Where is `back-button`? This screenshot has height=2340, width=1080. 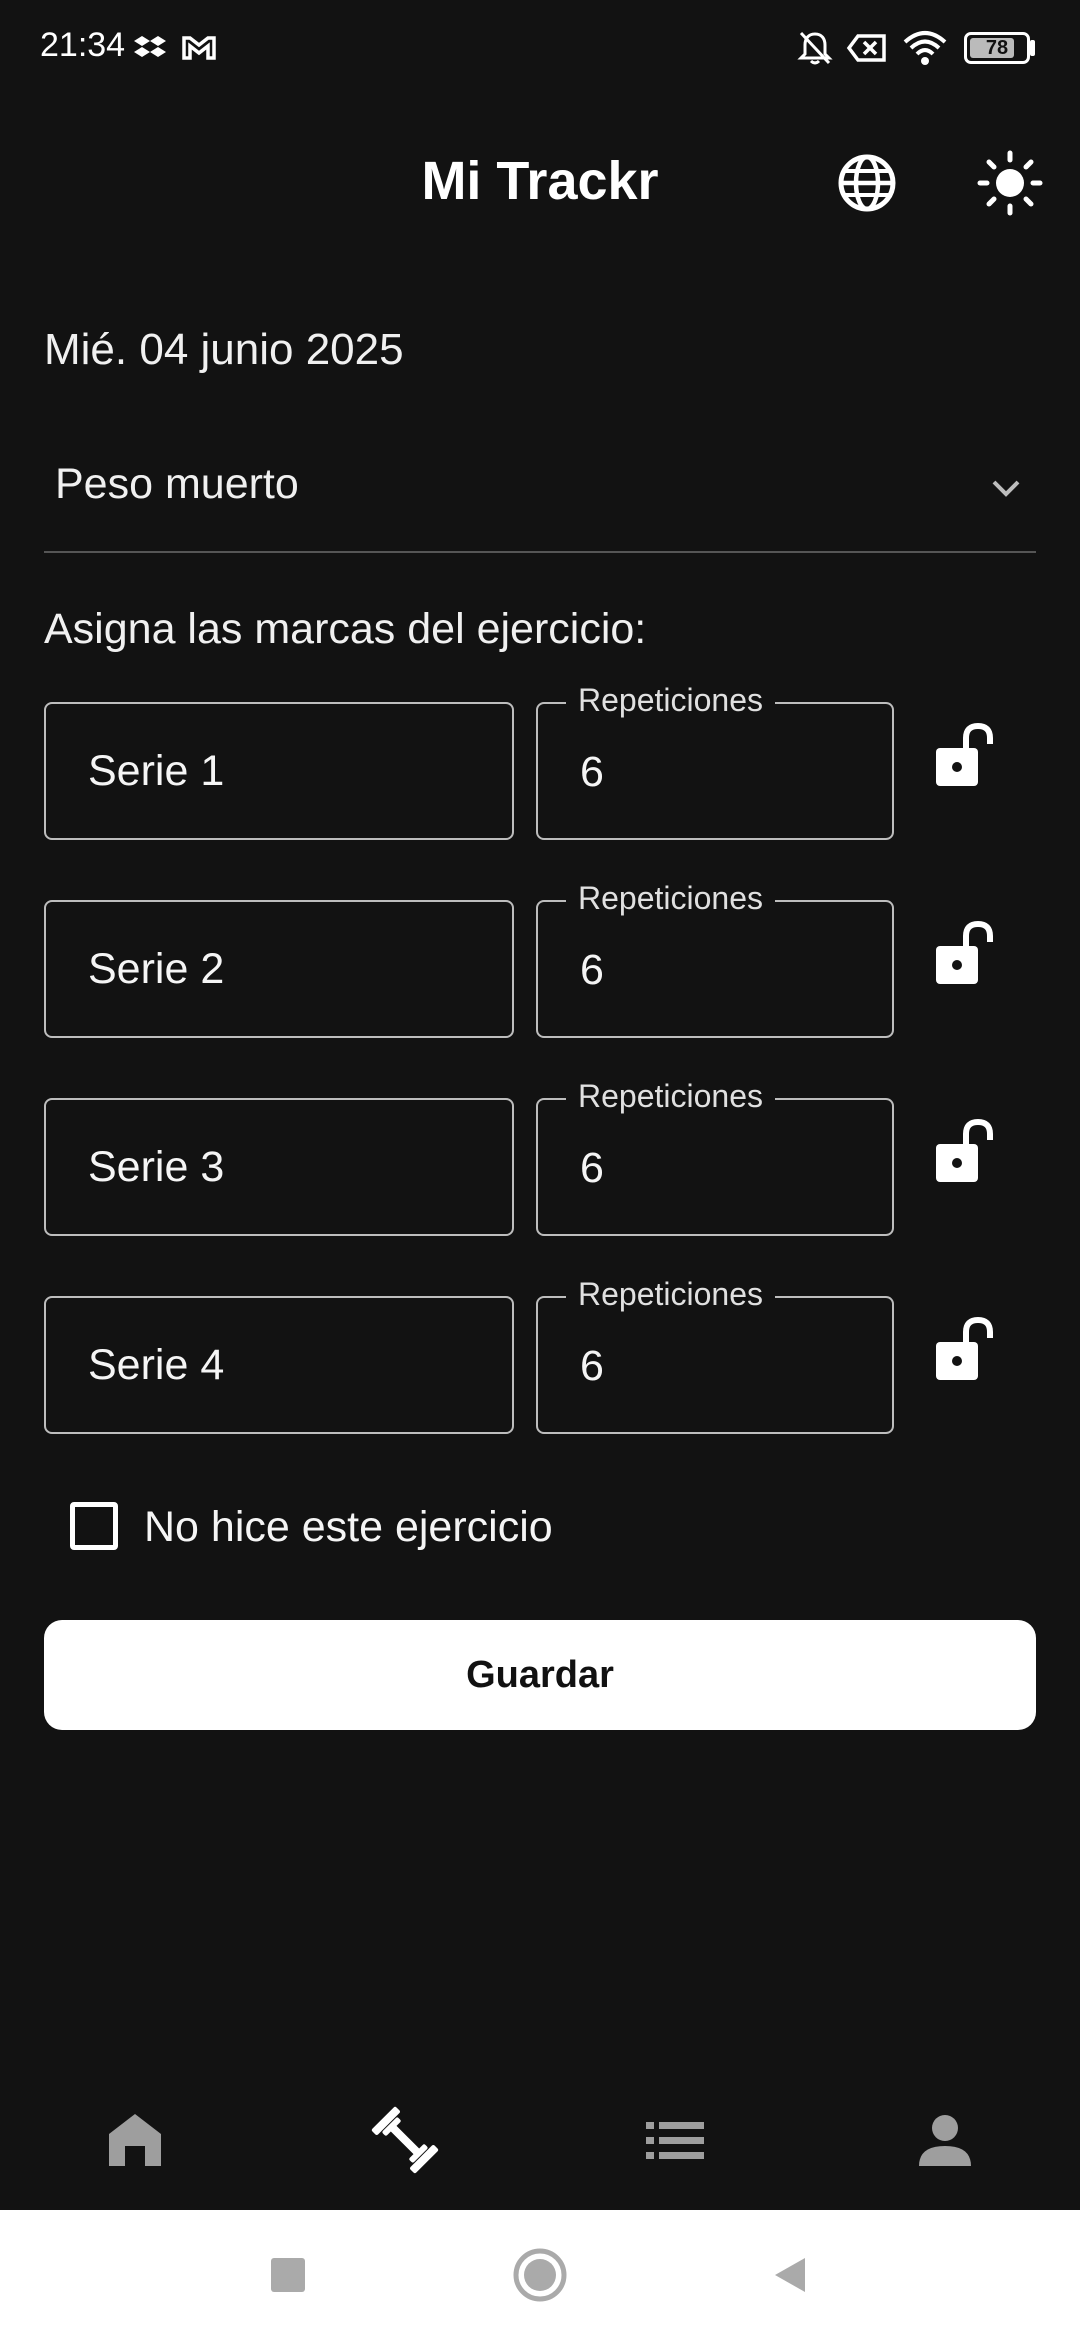 back-button is located at coordinates (790, 2275).